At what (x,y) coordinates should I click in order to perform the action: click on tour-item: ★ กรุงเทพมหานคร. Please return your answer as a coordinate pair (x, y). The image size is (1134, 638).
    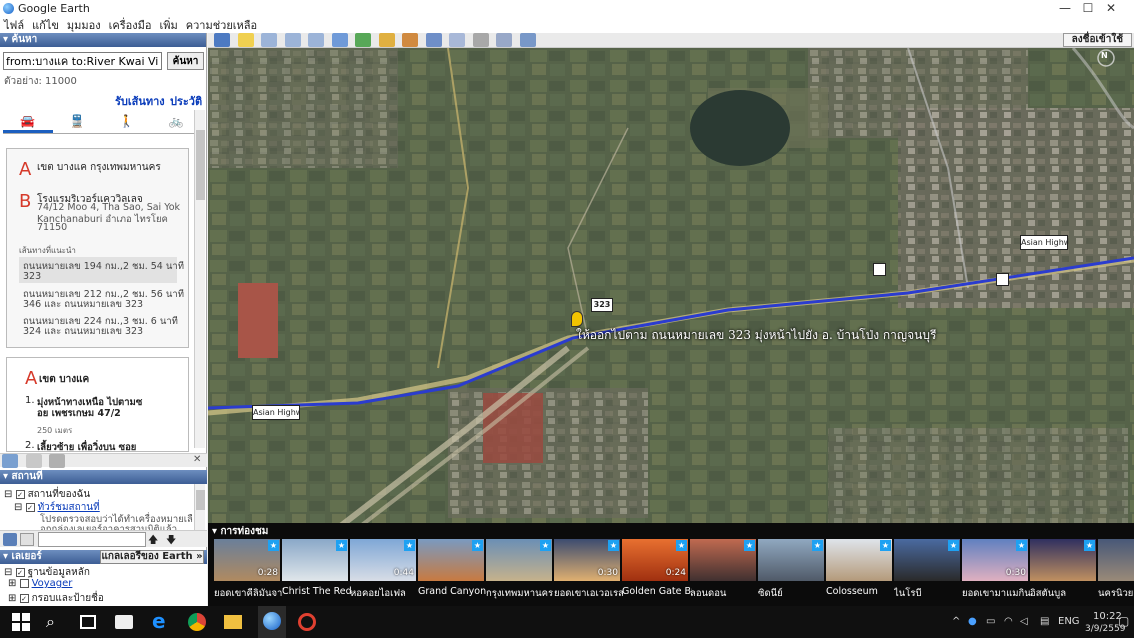
    Looking at the image, I should click on (519, 572).